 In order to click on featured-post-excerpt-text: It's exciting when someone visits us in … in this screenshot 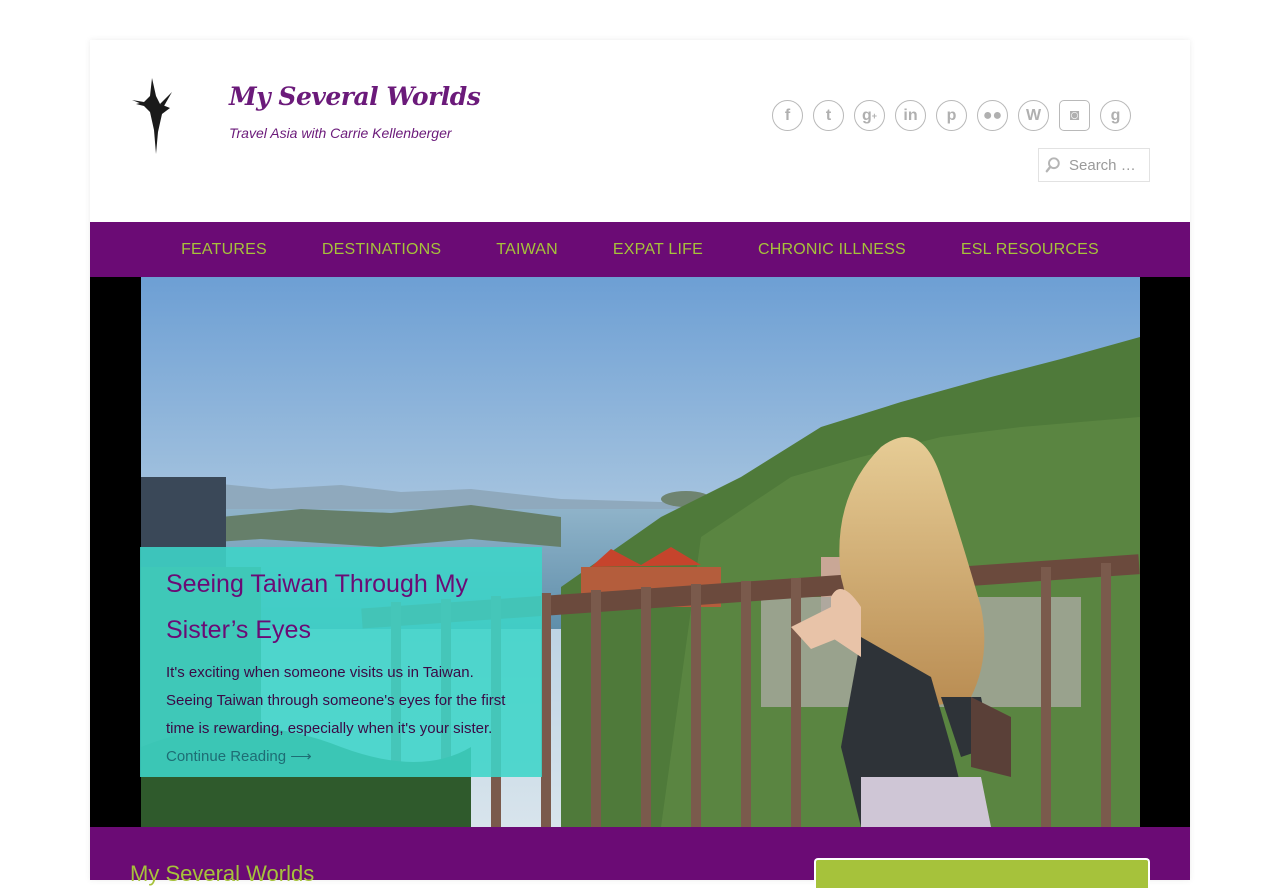, I will do `click(336, 700)`.